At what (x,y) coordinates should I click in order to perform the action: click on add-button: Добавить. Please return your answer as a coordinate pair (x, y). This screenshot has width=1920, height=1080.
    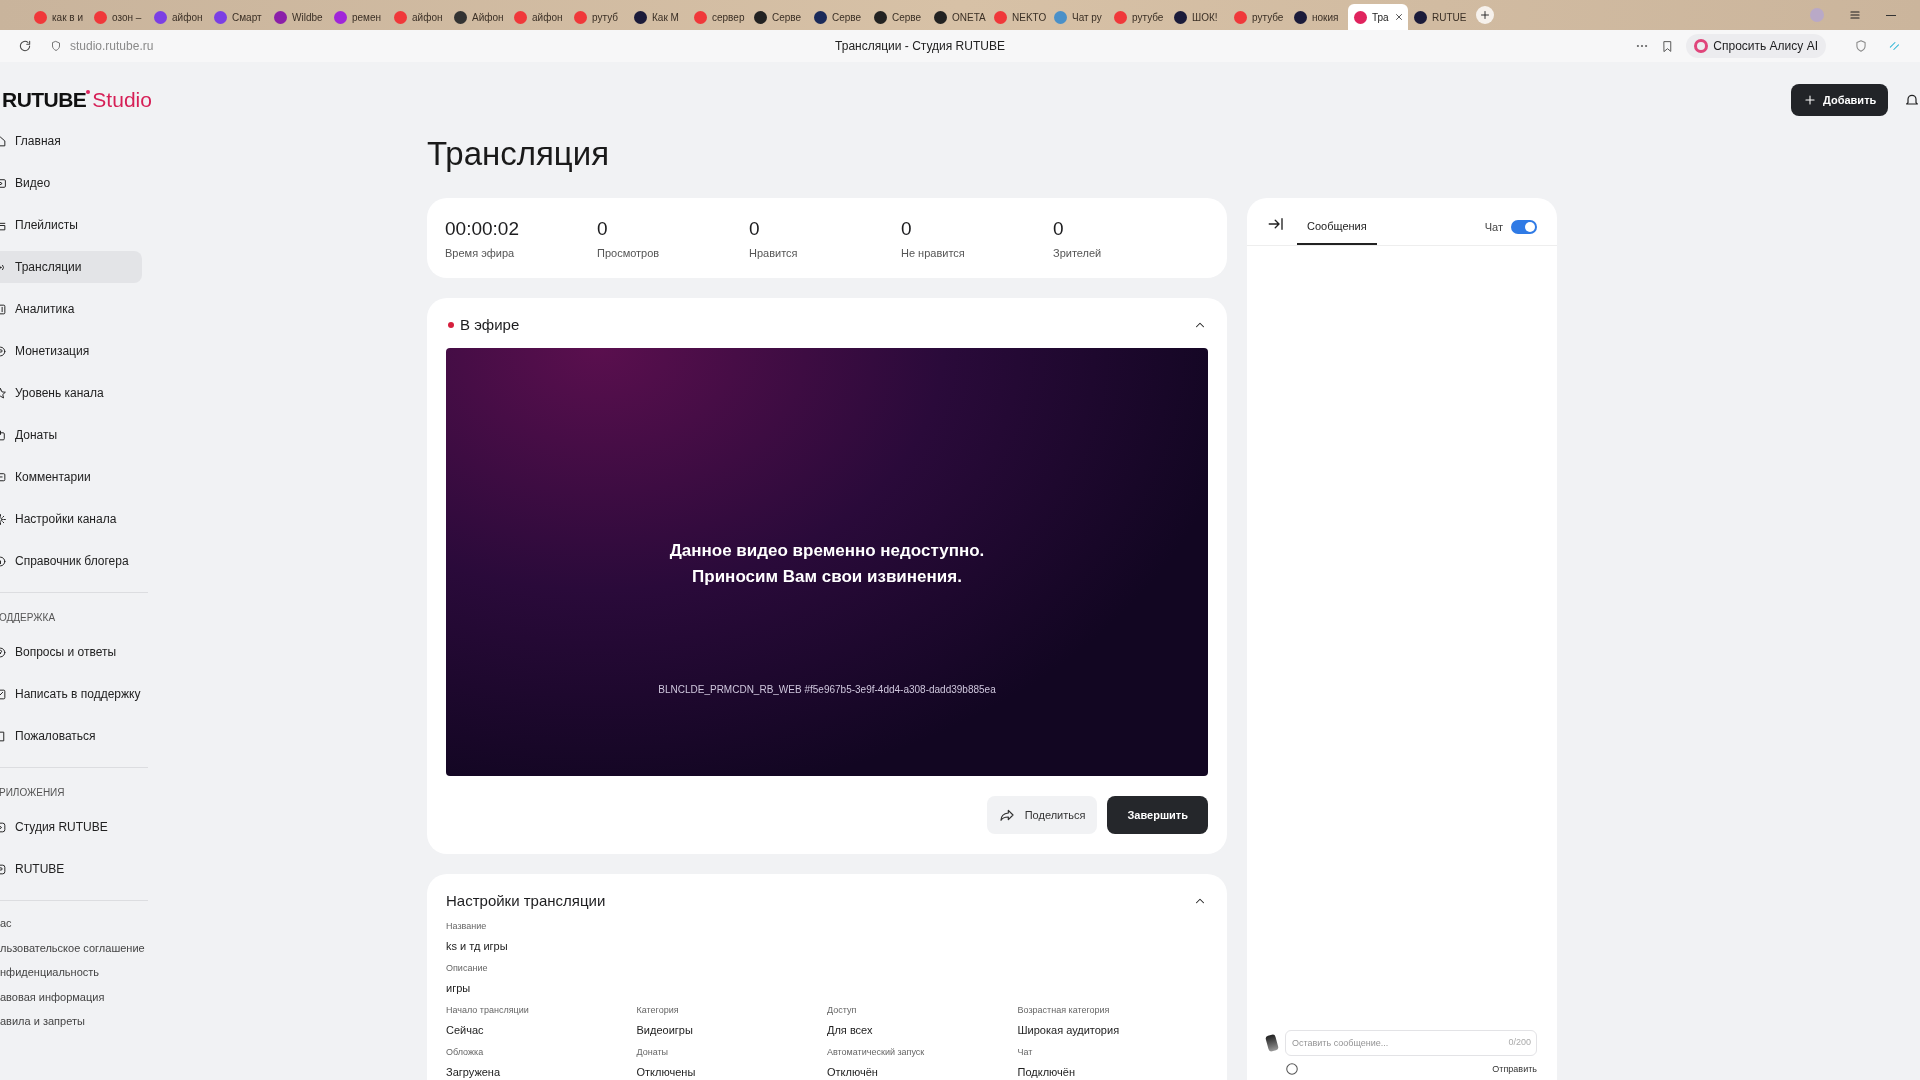
    Looking at the image, I should click on (1840, 100).